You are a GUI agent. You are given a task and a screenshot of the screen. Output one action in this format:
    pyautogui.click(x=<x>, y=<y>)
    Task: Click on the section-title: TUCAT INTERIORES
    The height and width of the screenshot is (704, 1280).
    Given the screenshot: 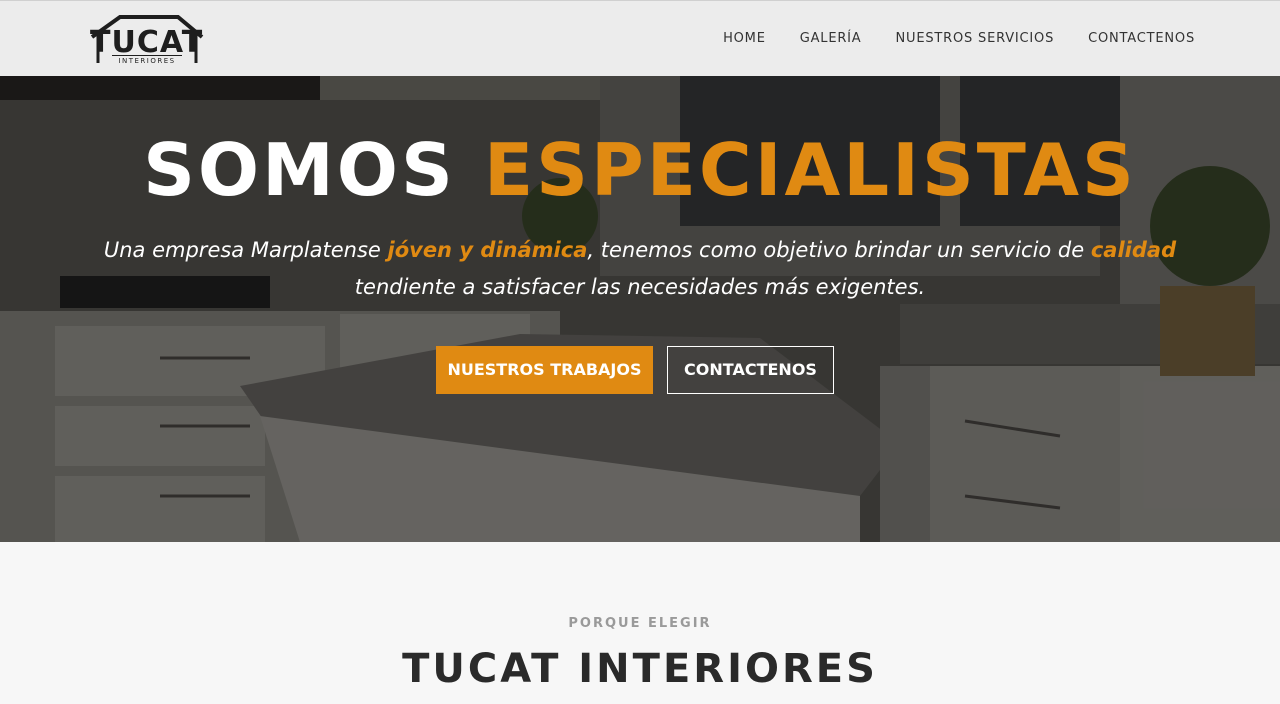 What is the action you would take?
    pyautogui.click(x=640, y=669)
    